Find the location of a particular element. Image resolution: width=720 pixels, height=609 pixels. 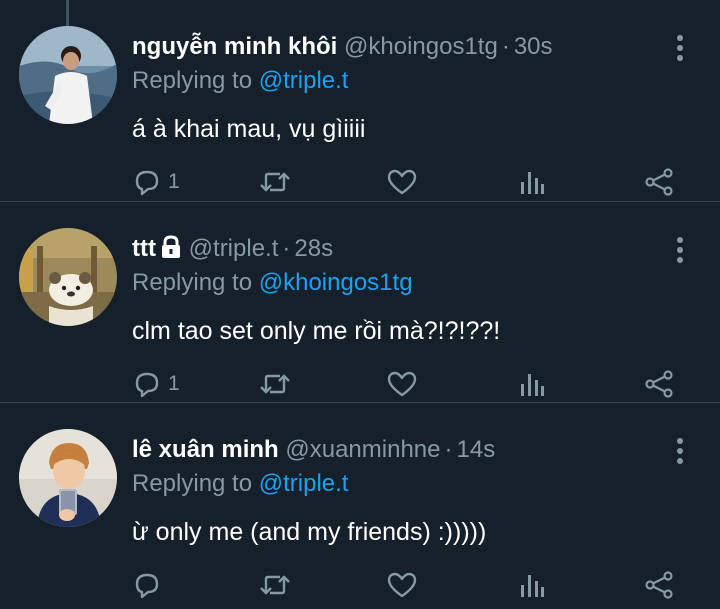

tweet-actions is located at coordinates (360, 585).